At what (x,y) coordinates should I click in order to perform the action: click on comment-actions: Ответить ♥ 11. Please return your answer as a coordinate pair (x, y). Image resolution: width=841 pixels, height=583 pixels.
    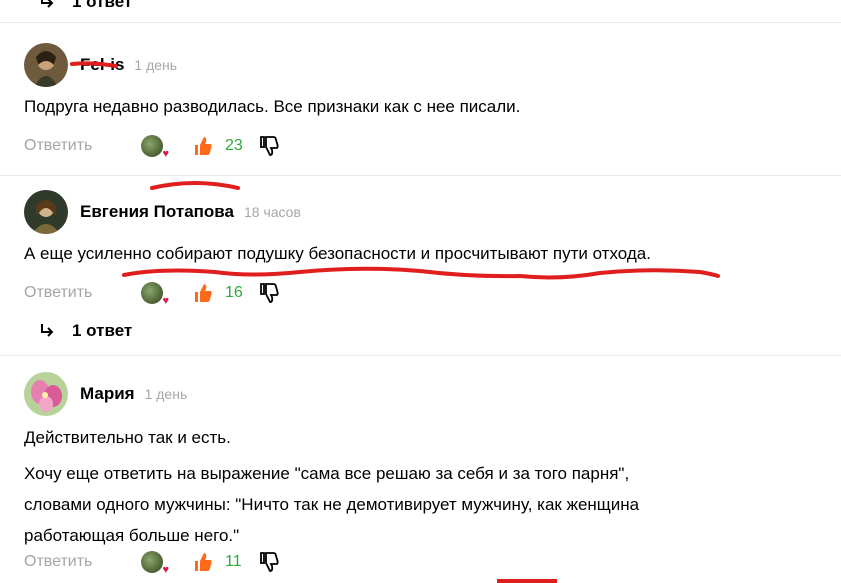
    Looking at the image, I should click on (151, 563).